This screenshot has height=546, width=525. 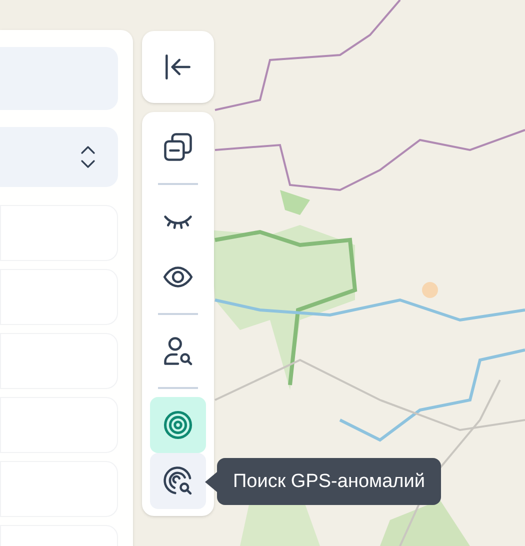 What do you see at coordinates (329, 481) in the screenshot?
I see `tooltip: Поиск GPS-аномалий` at bounding box center [329, 481].